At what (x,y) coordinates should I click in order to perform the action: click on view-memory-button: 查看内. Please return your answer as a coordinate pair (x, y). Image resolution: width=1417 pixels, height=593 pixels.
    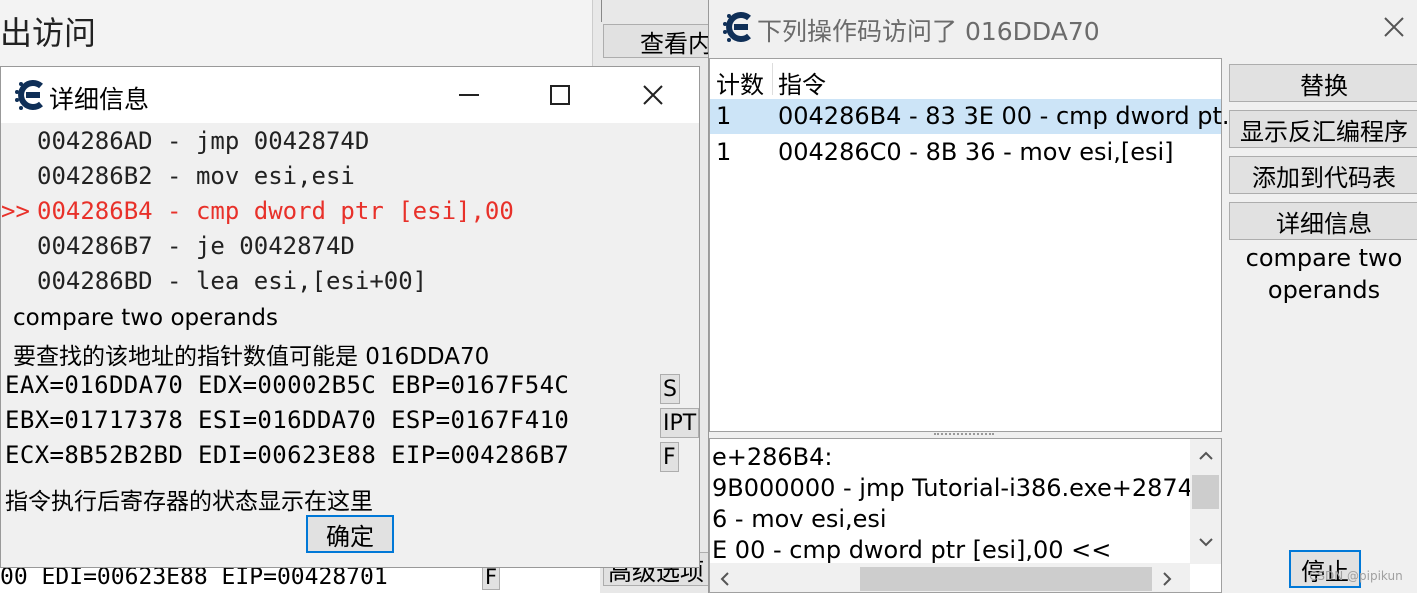
    Looking at the image, I should click on (658, 41).